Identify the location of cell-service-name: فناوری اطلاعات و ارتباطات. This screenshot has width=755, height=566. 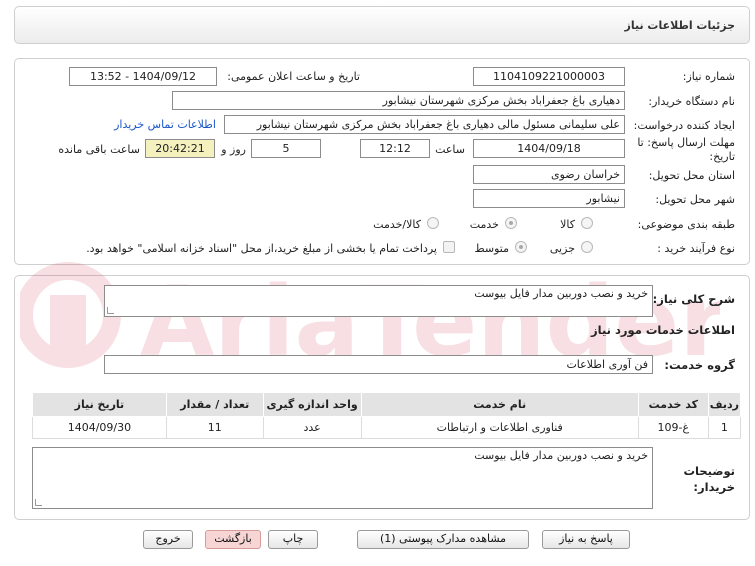
(499, 427).